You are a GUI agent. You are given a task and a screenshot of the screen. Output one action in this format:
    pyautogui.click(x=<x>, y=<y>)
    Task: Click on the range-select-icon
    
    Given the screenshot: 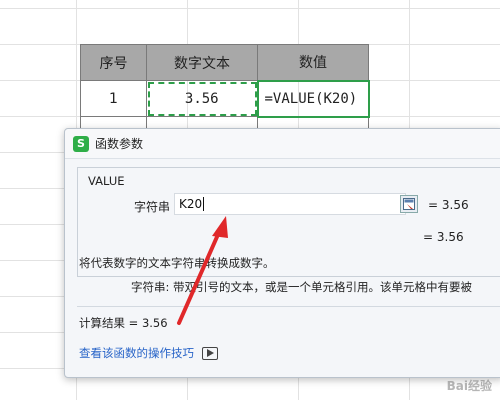 What is the action you would take?
    pyautogui.click(x=409, y=204)
    